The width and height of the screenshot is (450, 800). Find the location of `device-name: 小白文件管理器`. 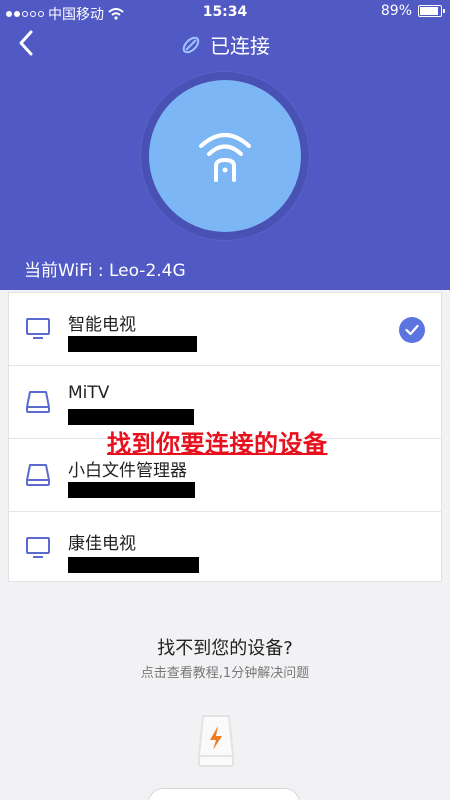

device-name: 小白文件管理器 is located at coordinates (127, 471).